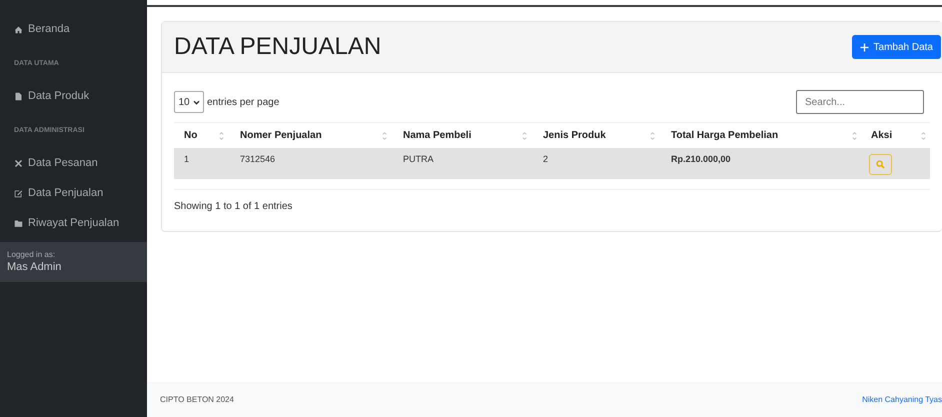 The width and height of the screenshot is (942, 417). I want to click on table-cell: Rp.210.000,00, so click(701, 159).